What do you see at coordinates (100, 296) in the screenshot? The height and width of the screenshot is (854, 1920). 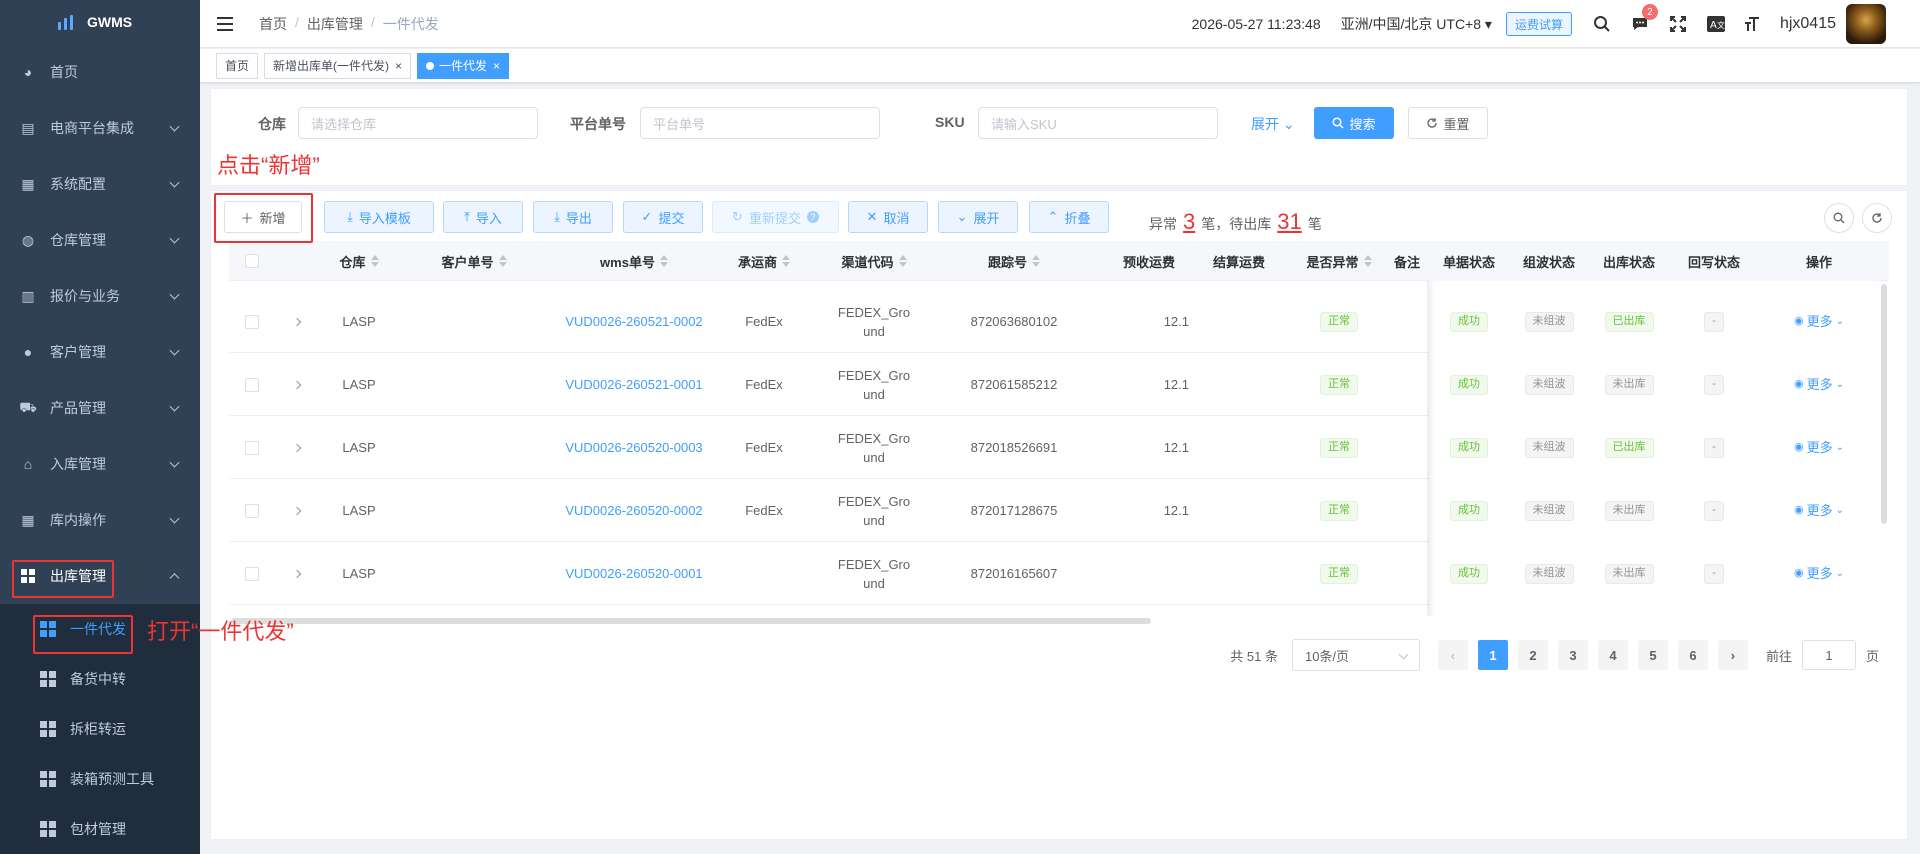 I see `sidebar-item-4: ▥ 报价与业务` at bounding box center [100, 296].